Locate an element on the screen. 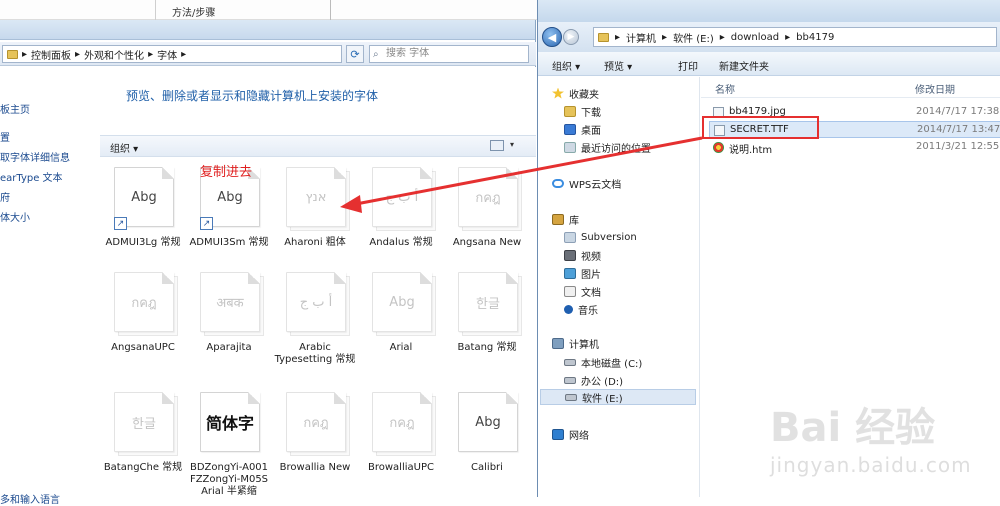 Image resolution: width=1000 pixels, height=506 pixels. library-icon is located at coordinates (558, 219).